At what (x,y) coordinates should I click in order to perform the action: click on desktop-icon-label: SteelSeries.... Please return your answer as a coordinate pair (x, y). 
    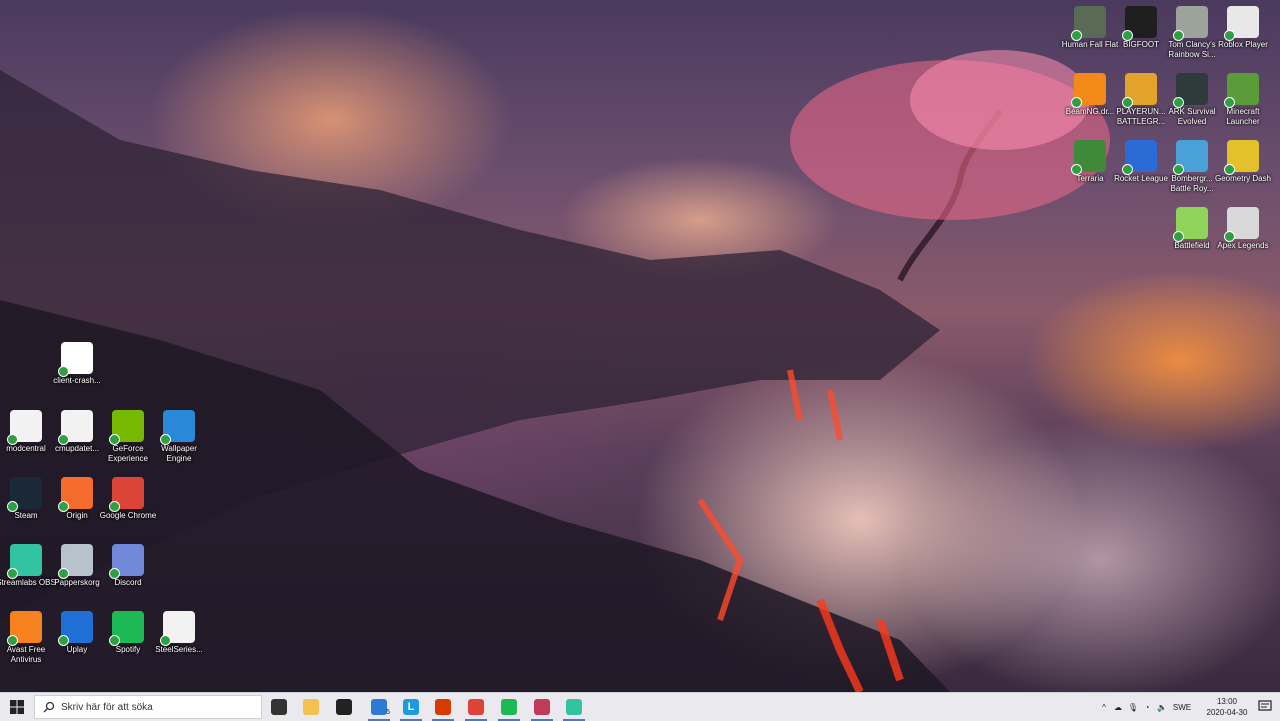
    Looking at the image, I should click on (179, 649).